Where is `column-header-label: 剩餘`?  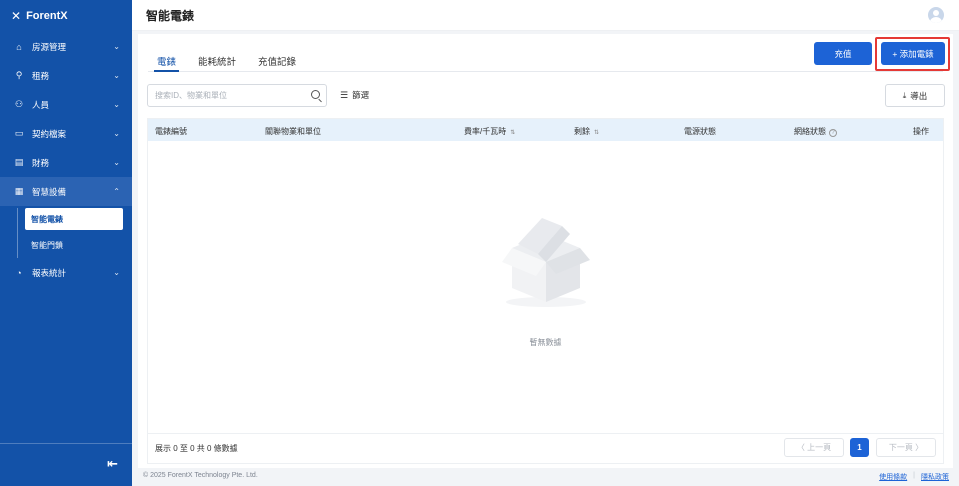
column-header-label: 剩餘 is located at coordinates (582, 131).